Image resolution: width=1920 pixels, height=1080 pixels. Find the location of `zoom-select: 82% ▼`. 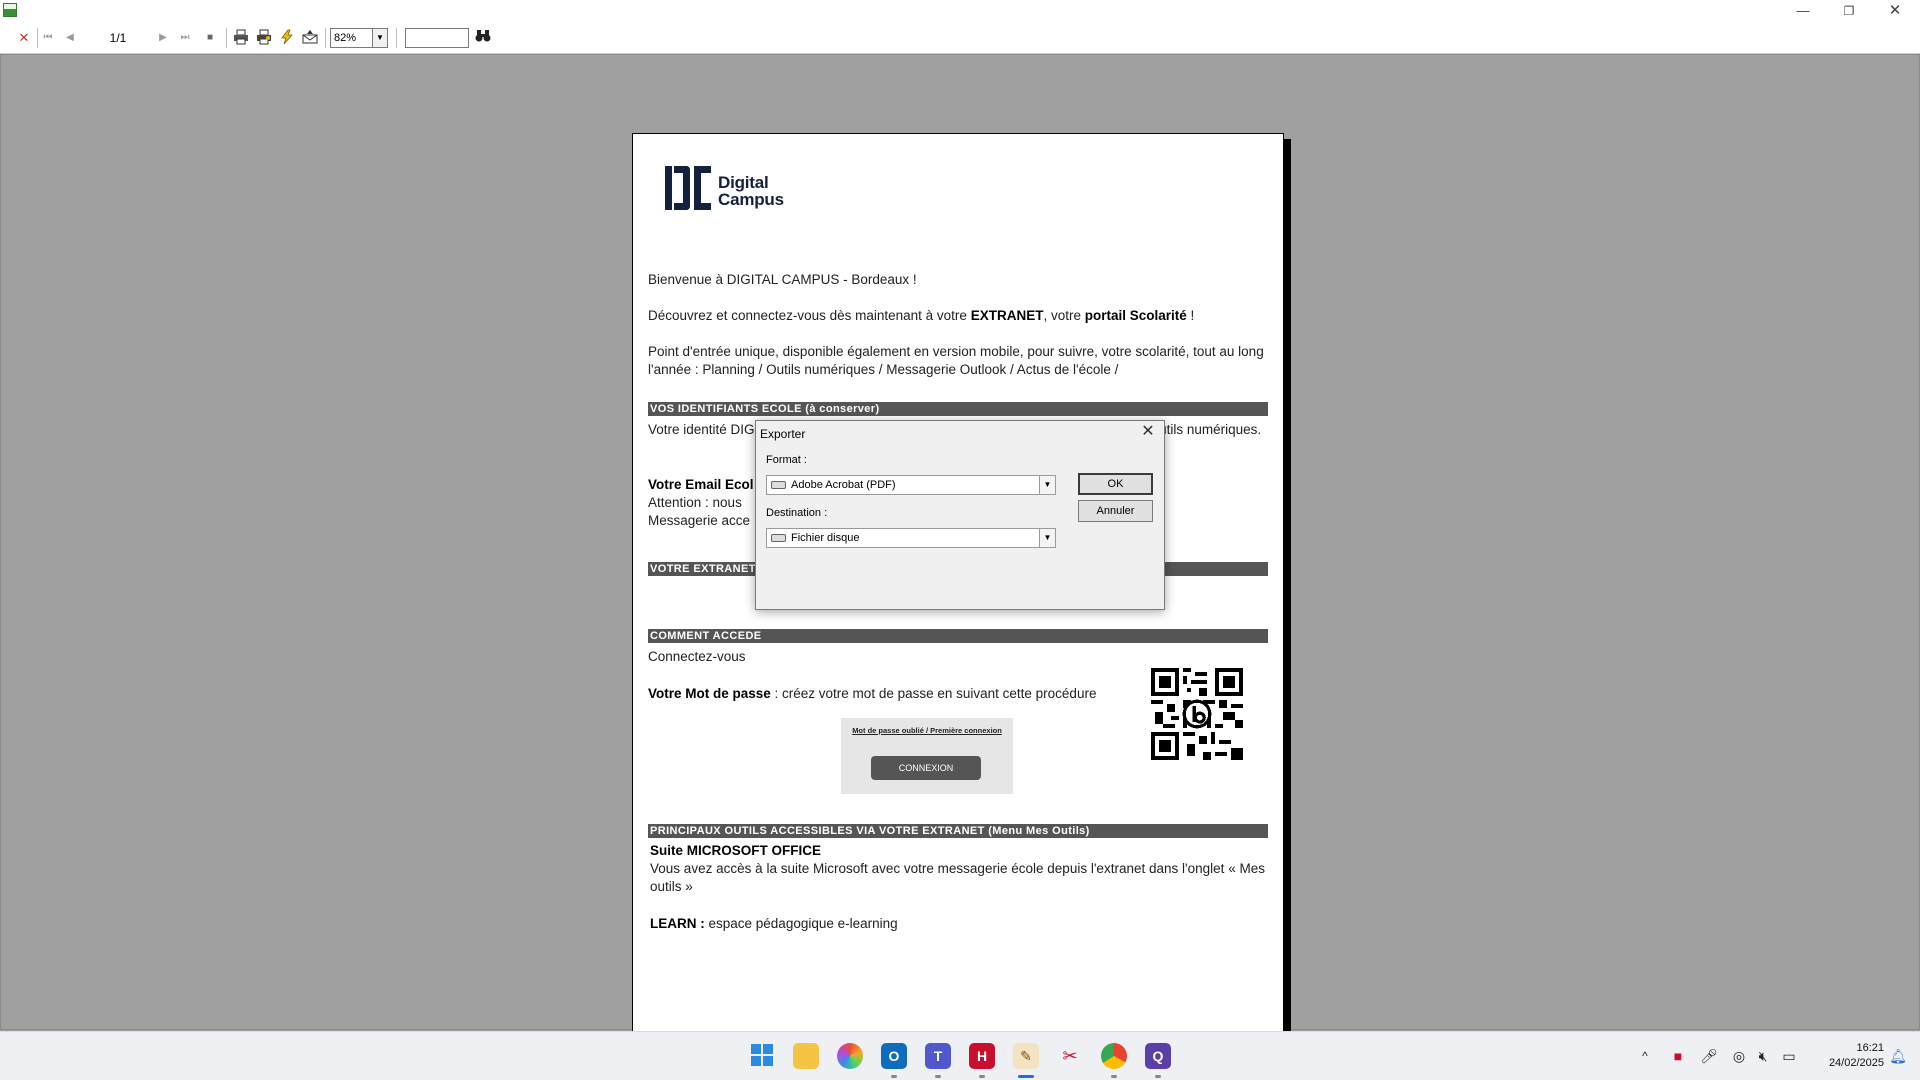

zoom-select: 82% ▼ is located at coordinates (359, 38).